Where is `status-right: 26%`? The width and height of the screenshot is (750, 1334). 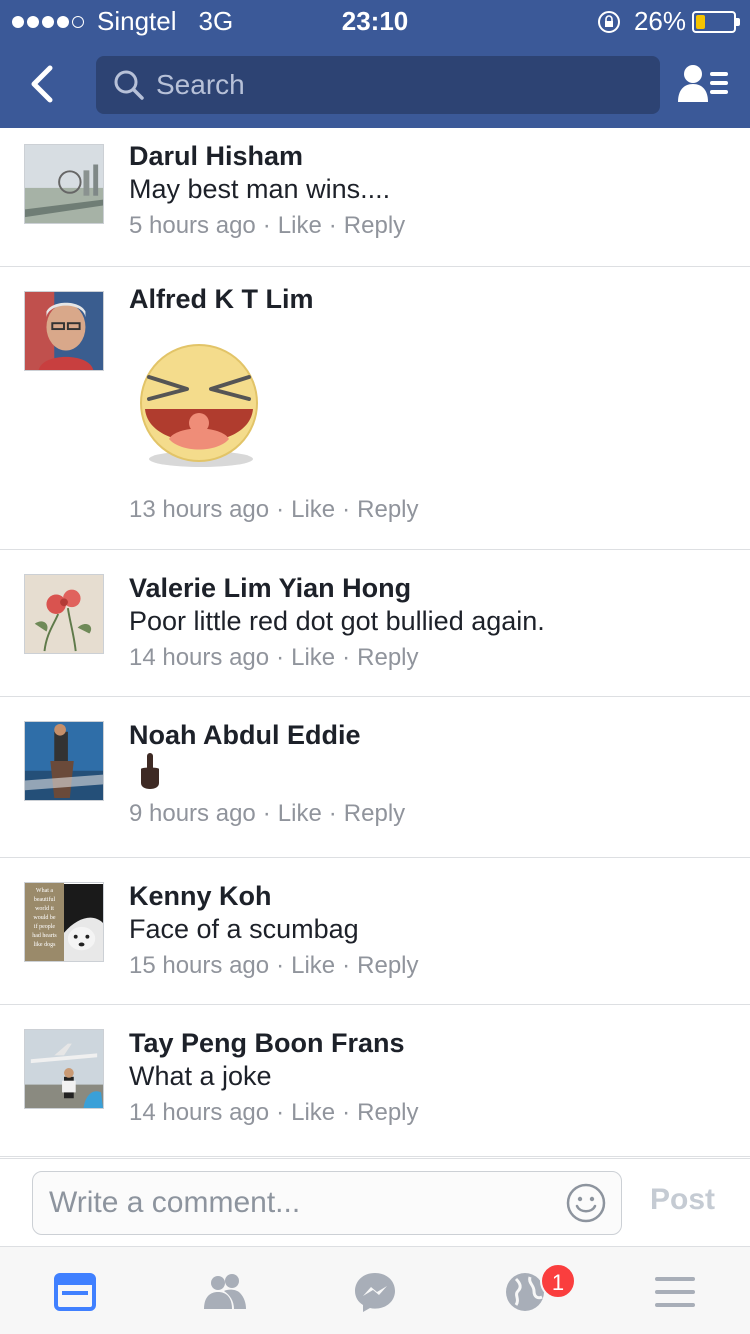 status-right: 26% is located at coordinates (668, 21).